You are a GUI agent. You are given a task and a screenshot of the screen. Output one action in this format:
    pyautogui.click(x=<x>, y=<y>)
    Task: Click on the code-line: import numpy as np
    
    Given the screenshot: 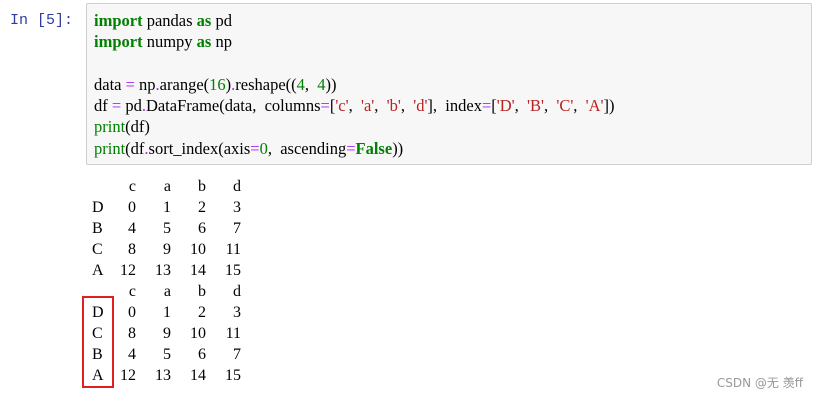 What is the action you would take?
    pyautogui.click(x=354, y=41)
    